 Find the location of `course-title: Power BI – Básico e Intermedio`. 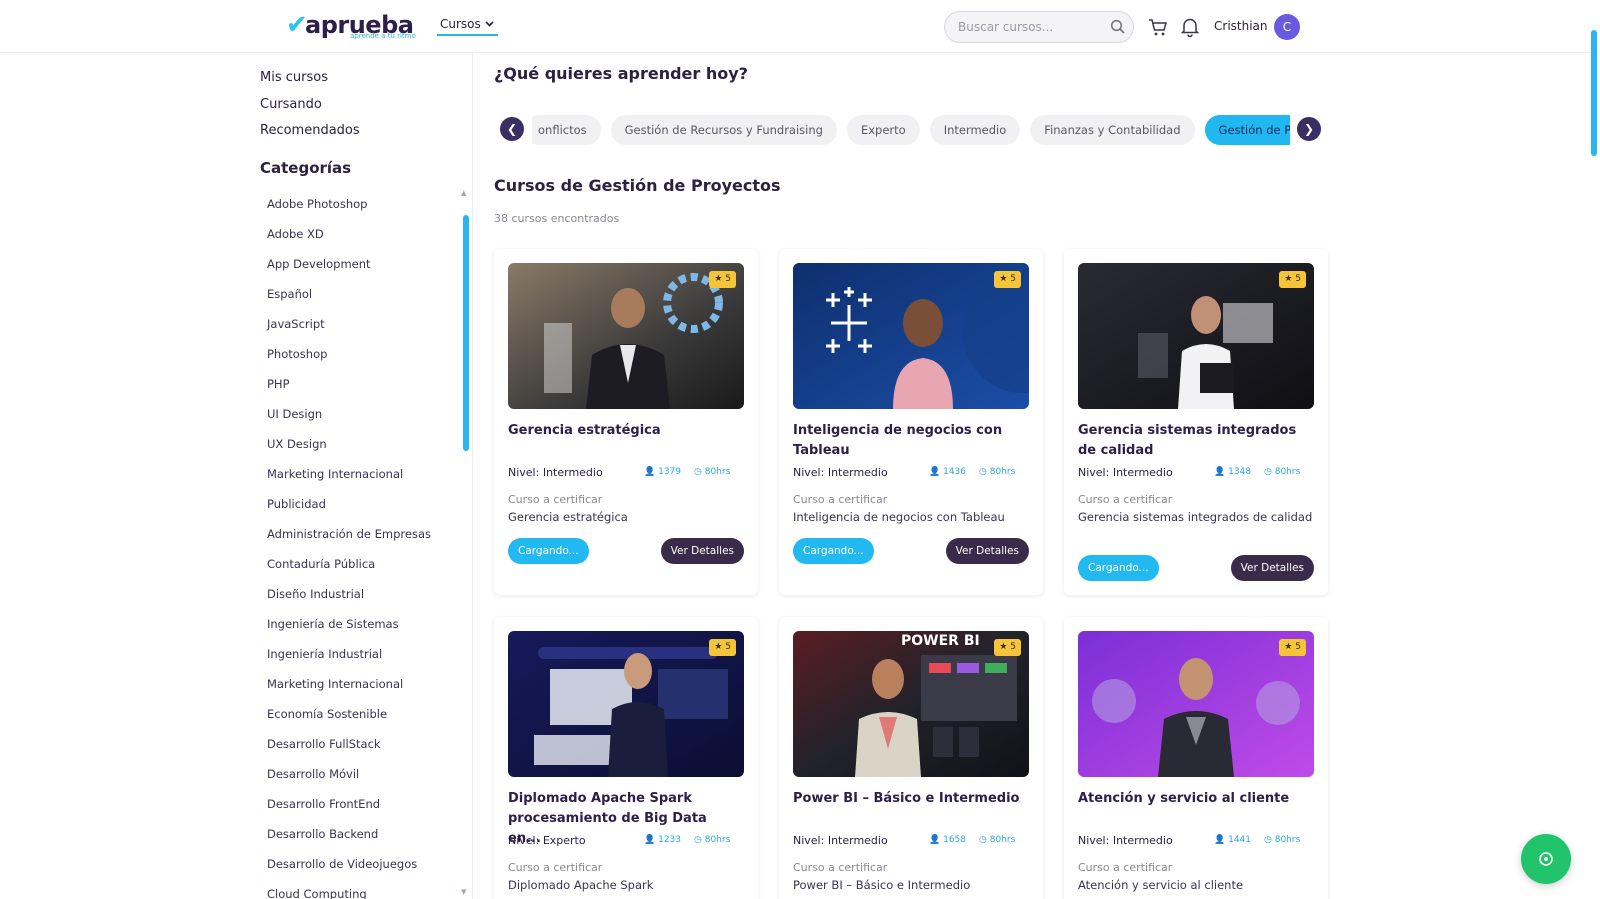

course-title: Power BI – Básico e Intermedio is located at coordinates (911, 799).